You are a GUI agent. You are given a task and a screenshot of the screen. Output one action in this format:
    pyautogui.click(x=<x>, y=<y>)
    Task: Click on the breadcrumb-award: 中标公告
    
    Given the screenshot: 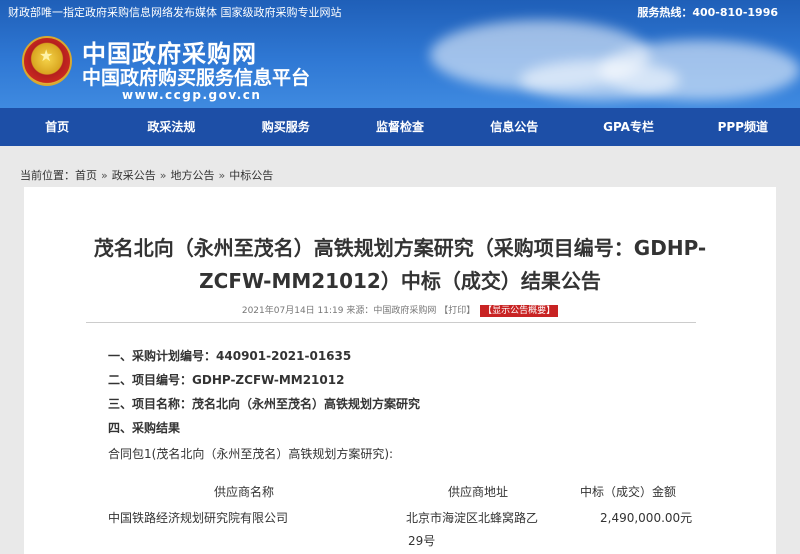 What is the action you would take?
    pyautogui.click(x=251, y=175)
    